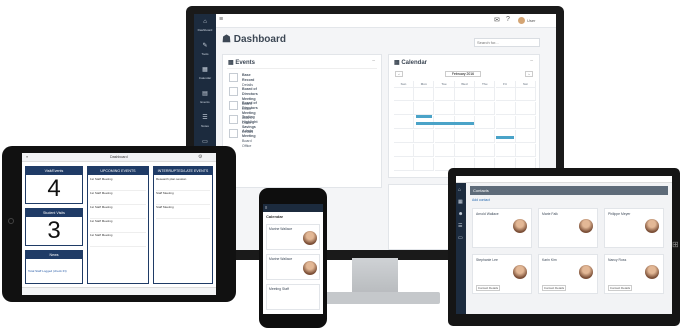 Image resolution: width=683 pixels, height=332 pixels. I want to click on page-title: ☗ Dashboard, so click(254, 39).